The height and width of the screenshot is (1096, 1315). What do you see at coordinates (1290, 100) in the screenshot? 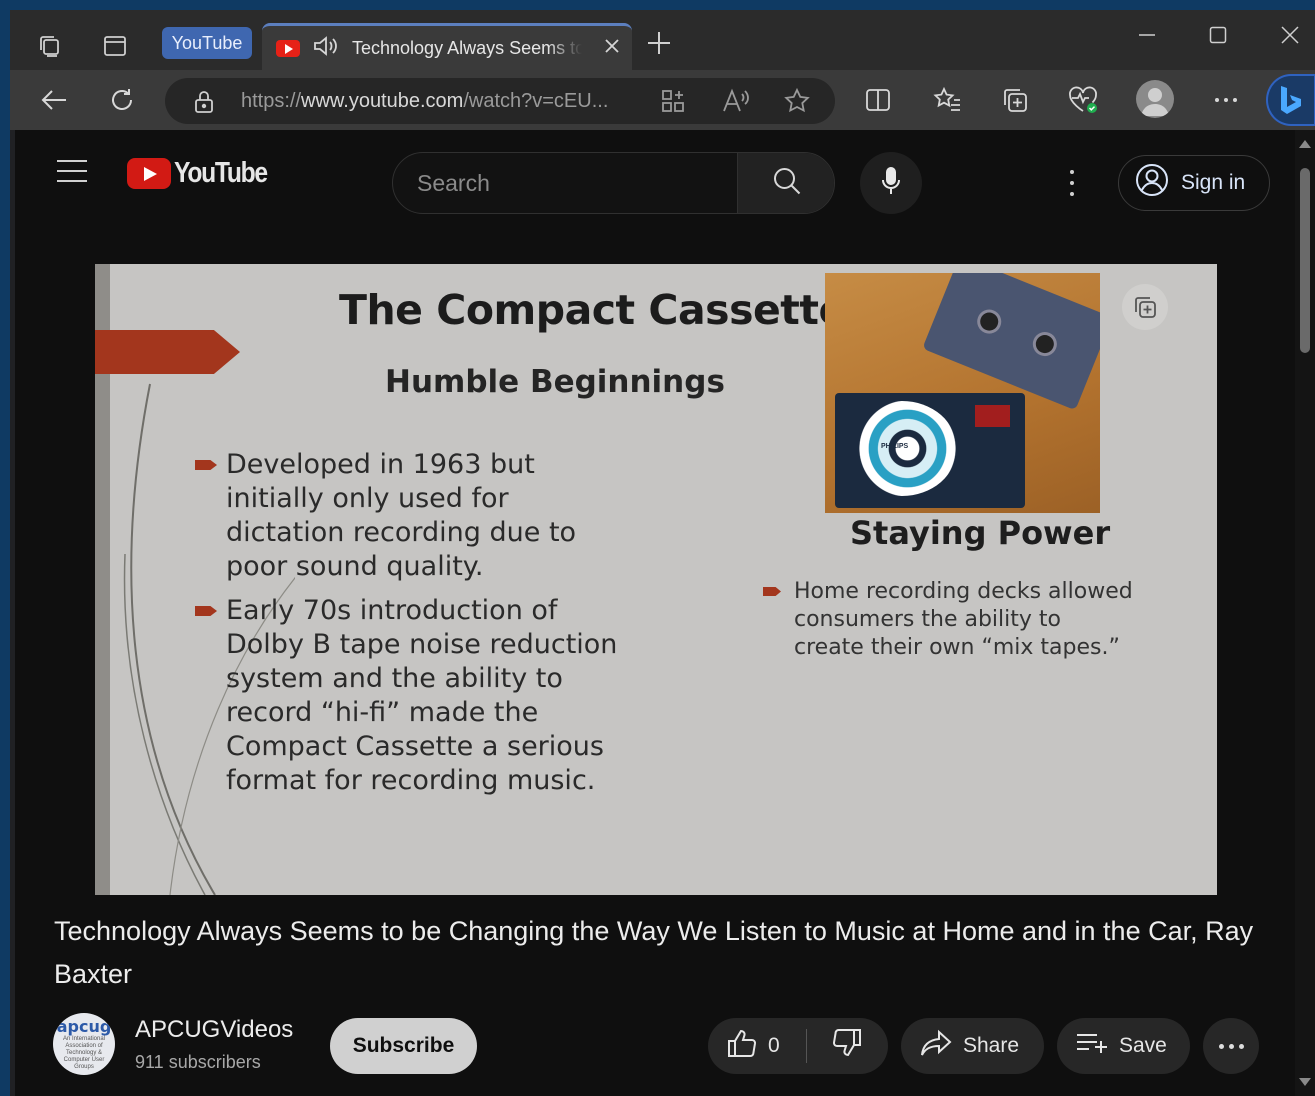
I see `bing-icon` at bounding box center [1290, 100].